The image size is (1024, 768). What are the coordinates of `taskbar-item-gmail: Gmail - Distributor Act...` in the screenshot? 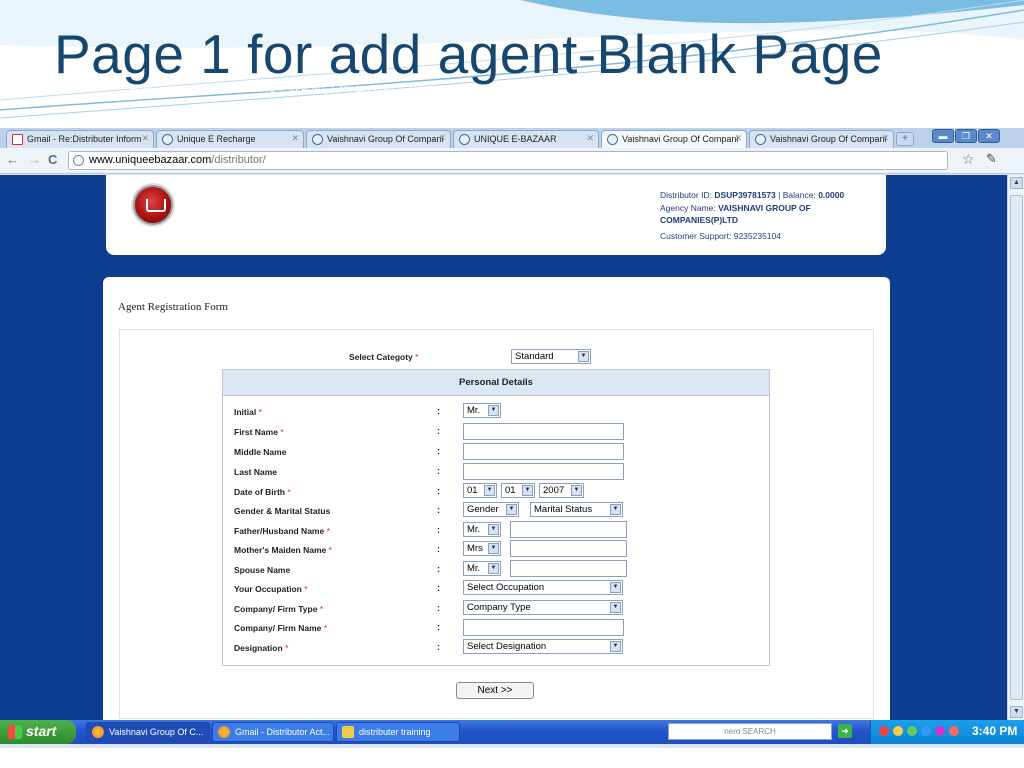 It's located at (273, 732).